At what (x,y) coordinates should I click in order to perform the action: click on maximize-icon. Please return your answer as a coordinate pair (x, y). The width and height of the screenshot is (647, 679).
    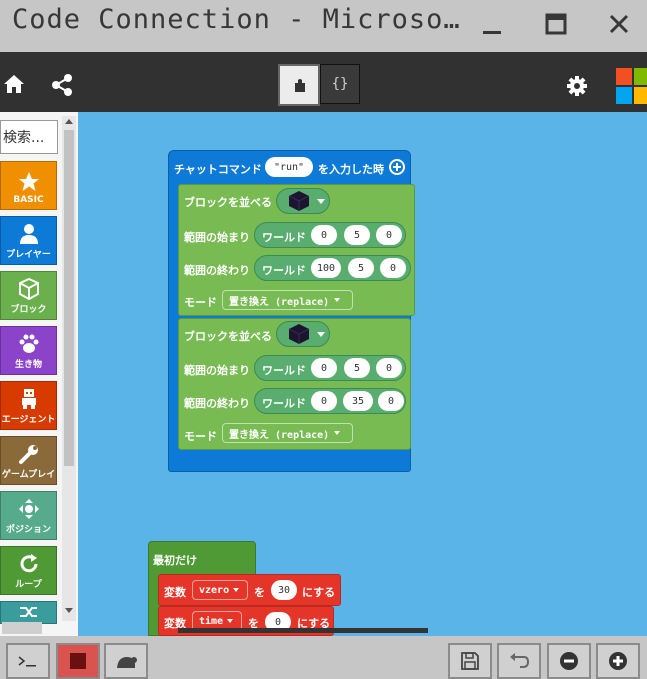
    Looking at the image, I should click on (556, 24).